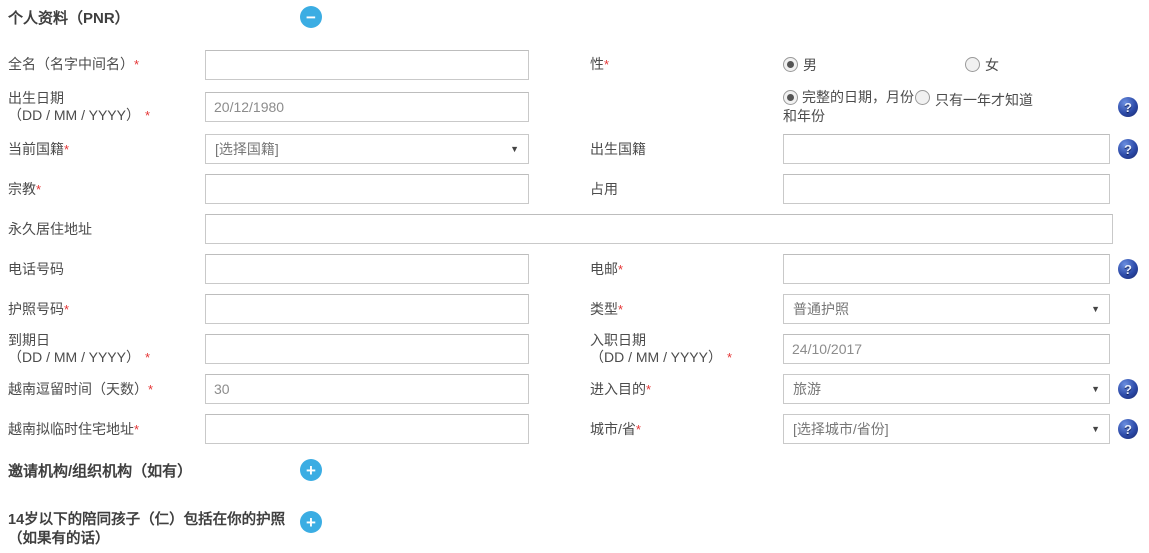 Image resolution: width=1149 pixels, height=553 pixels. What do you see at coordinates (1128, 269) in the screenshot?
I see `email-help-icon: ?` at bounding box center [1128, 269].